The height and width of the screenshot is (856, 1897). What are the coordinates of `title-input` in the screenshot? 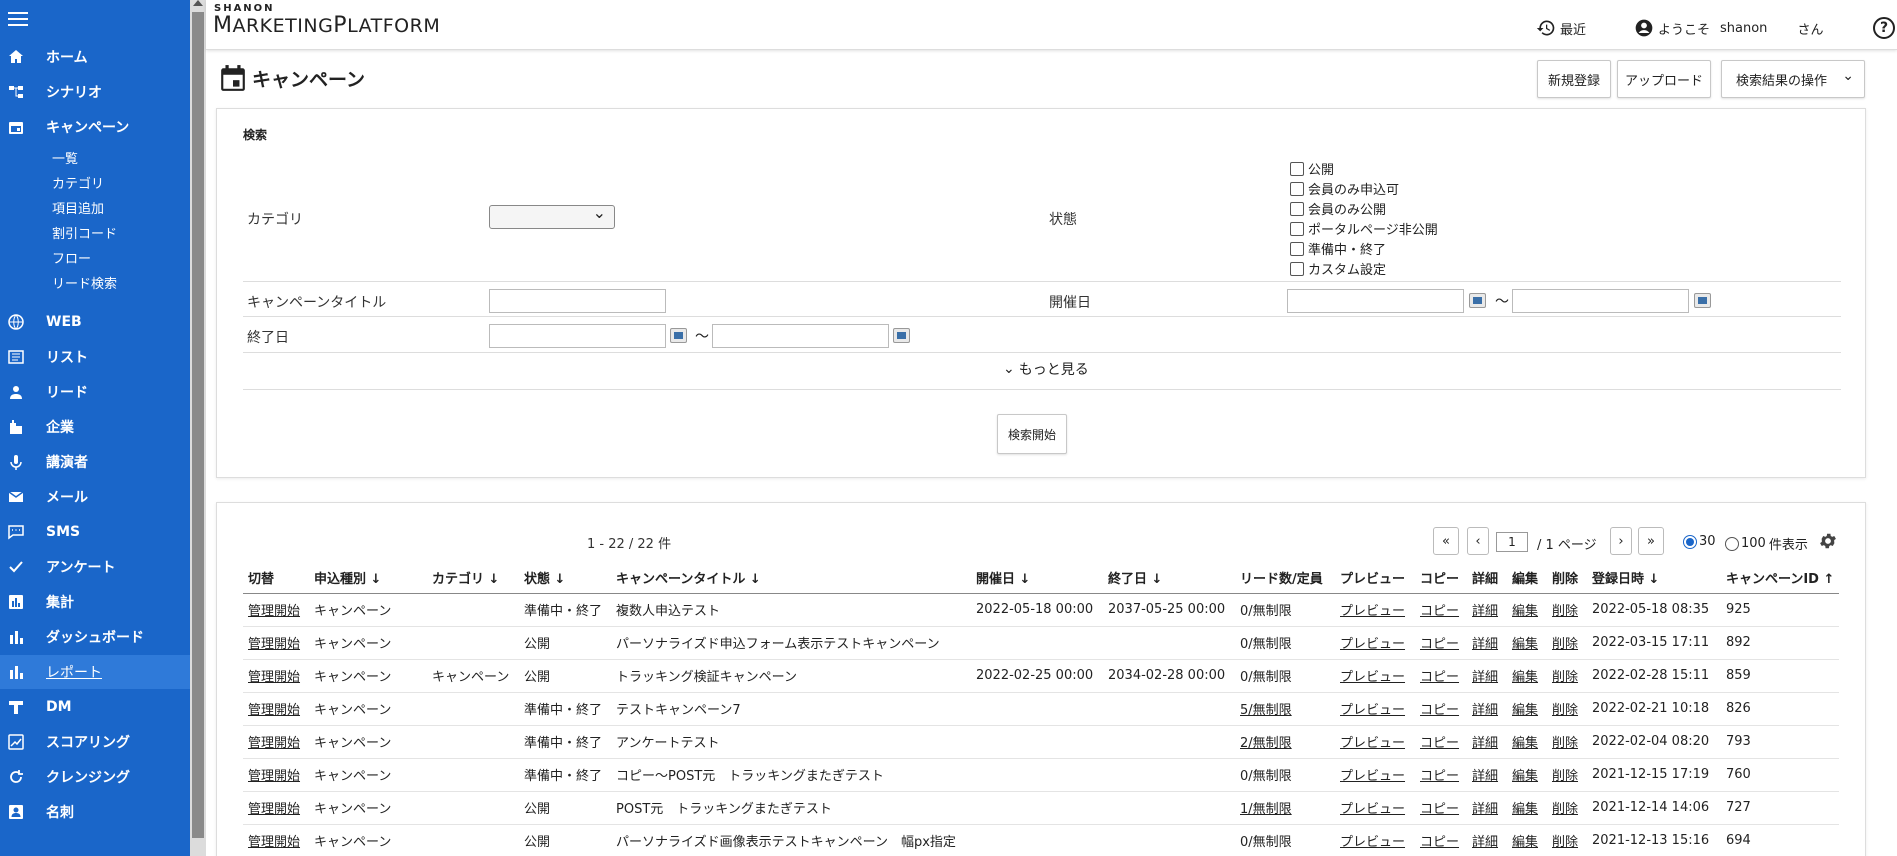 It's located at (577, 301).